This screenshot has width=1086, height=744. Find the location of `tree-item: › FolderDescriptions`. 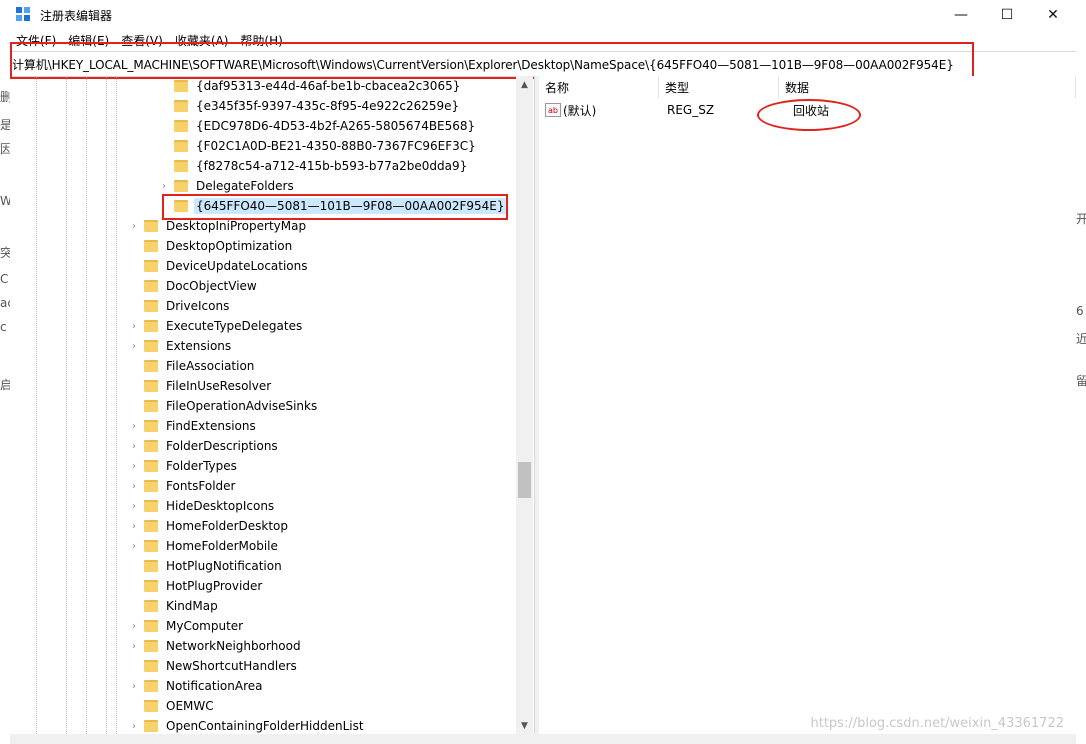

tree-item: › FolderDescriptions is located at coordinates (204, 446).